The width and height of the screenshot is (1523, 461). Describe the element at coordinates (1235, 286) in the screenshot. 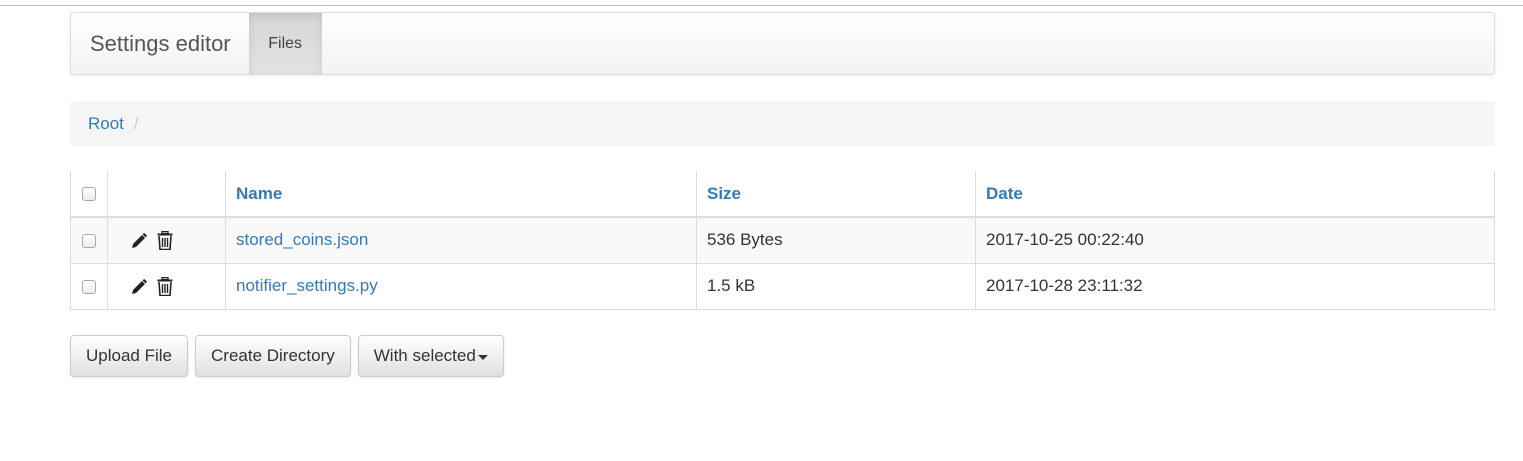

I see `file-date-cell: 2017-10-28 23:11:32` at that location.